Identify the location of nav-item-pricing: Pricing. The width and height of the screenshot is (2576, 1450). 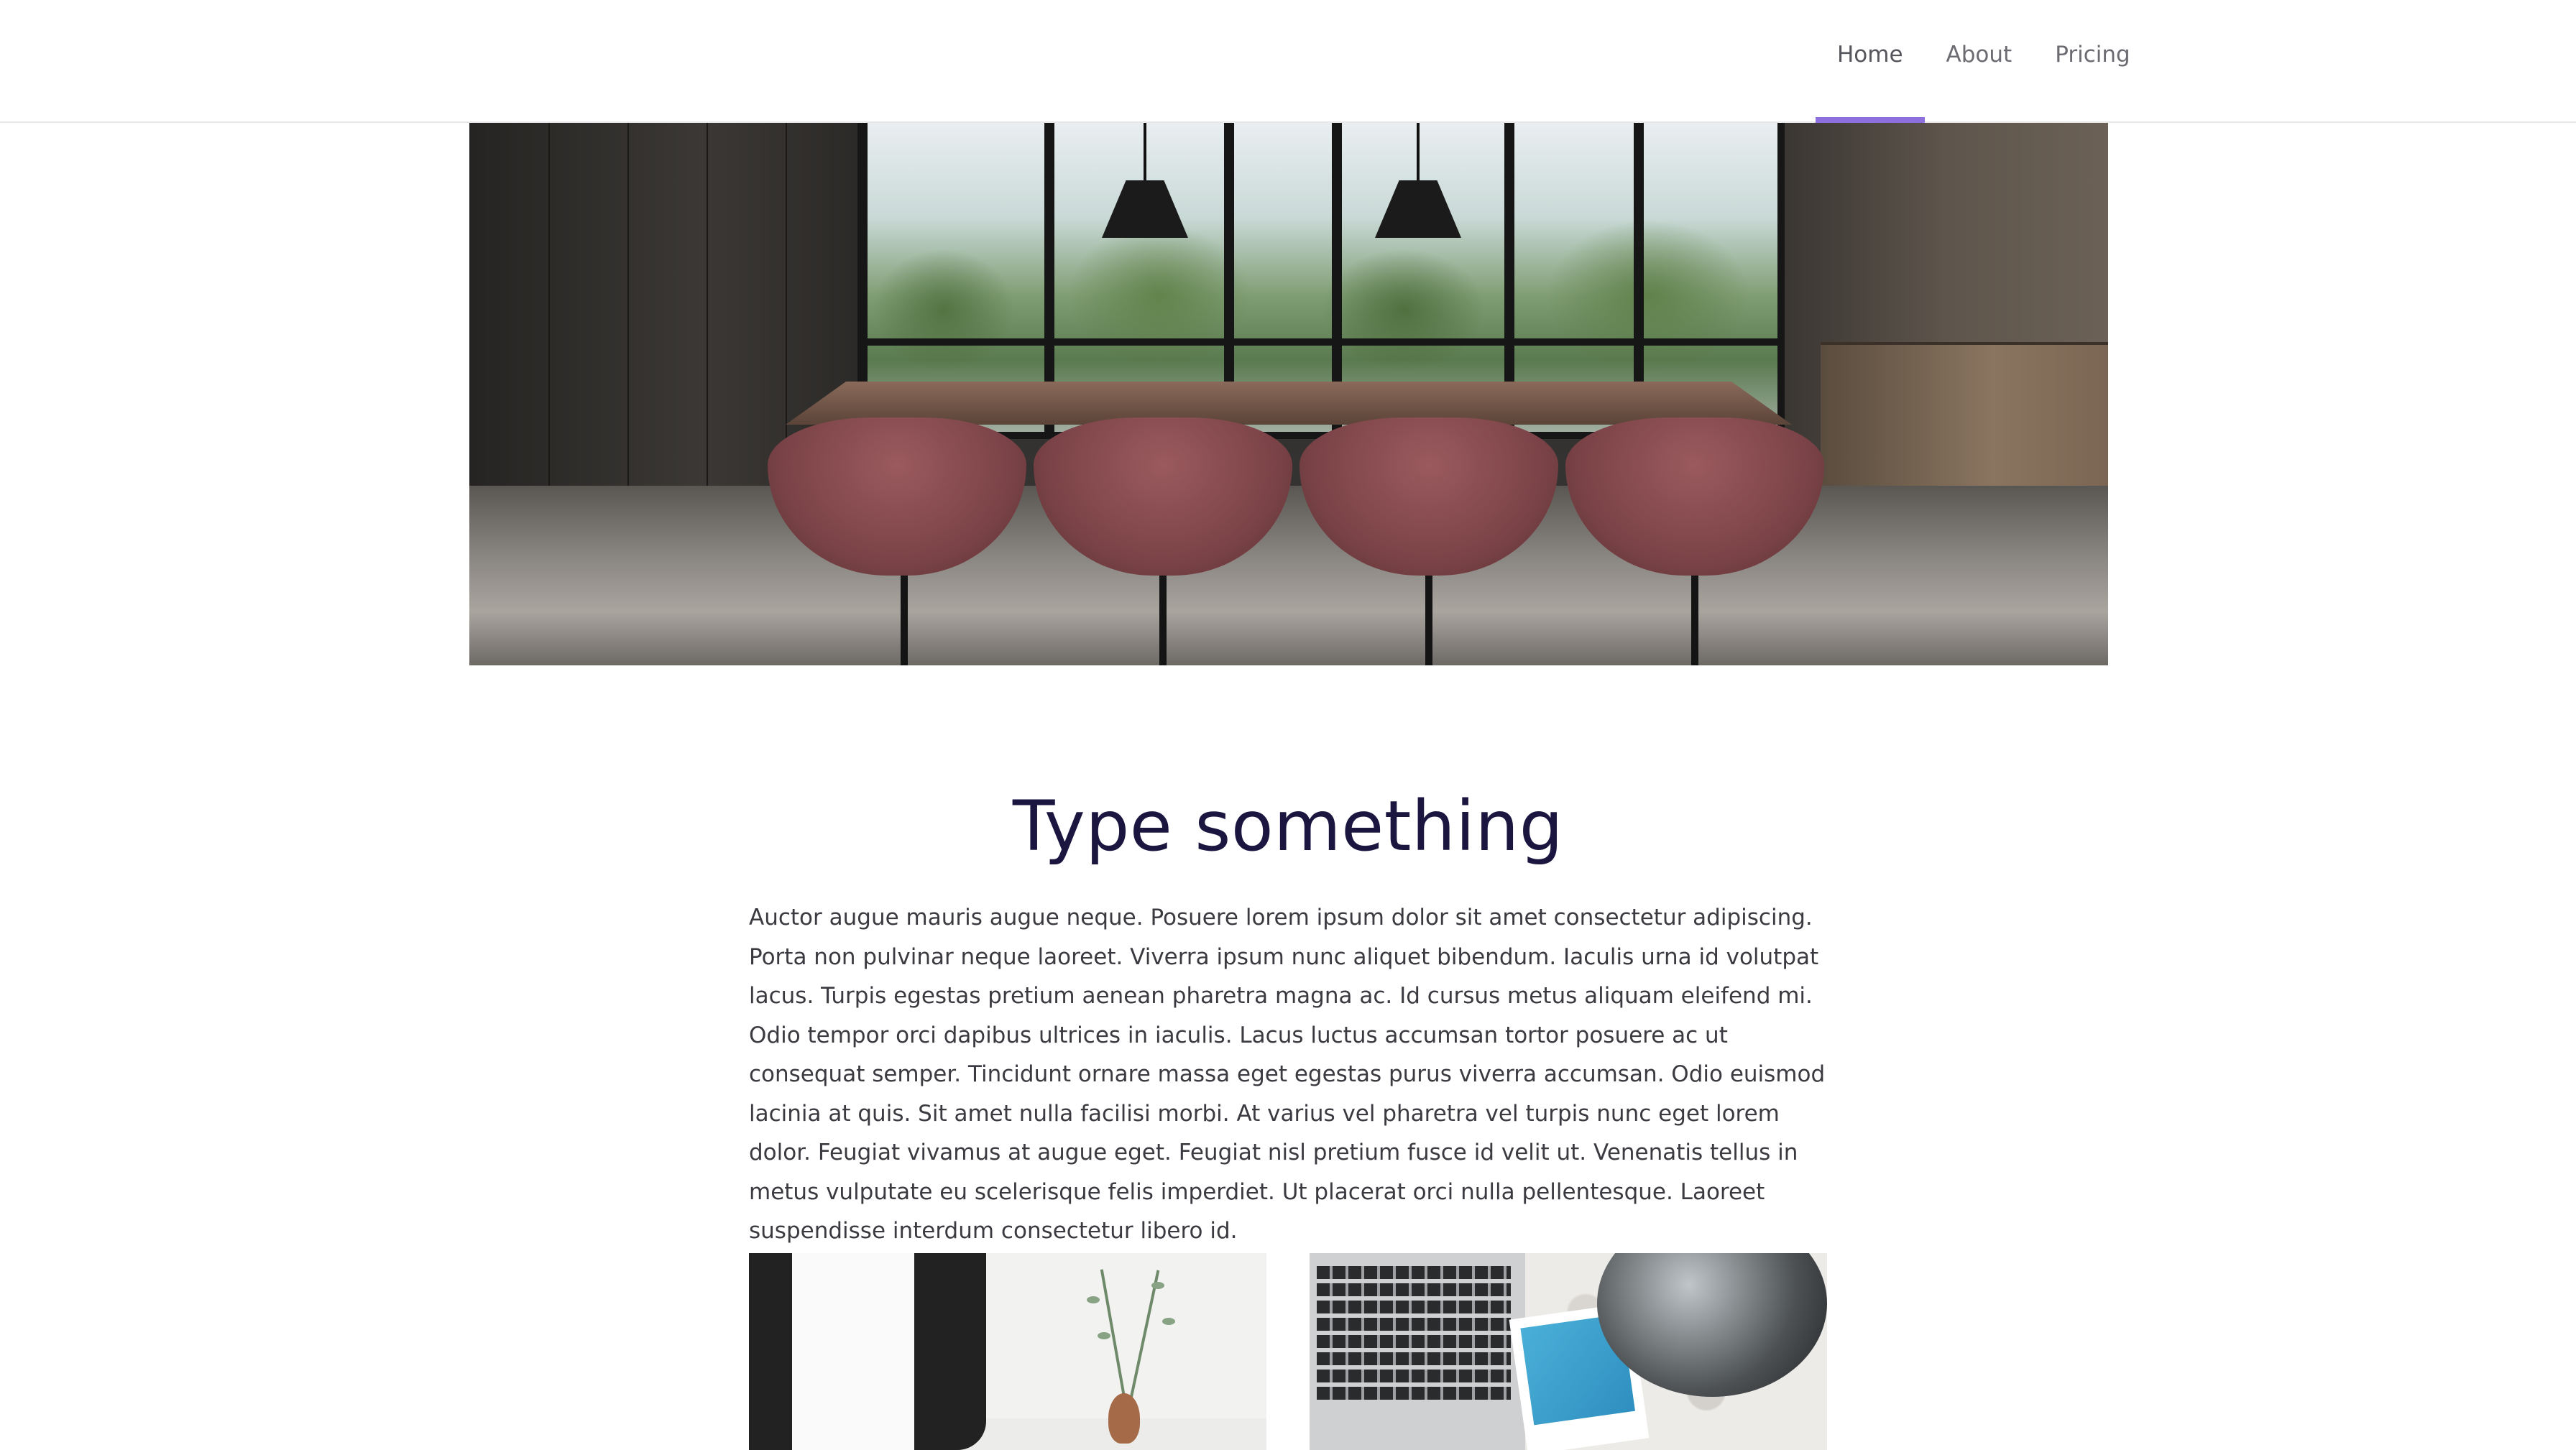
(2092, 62).